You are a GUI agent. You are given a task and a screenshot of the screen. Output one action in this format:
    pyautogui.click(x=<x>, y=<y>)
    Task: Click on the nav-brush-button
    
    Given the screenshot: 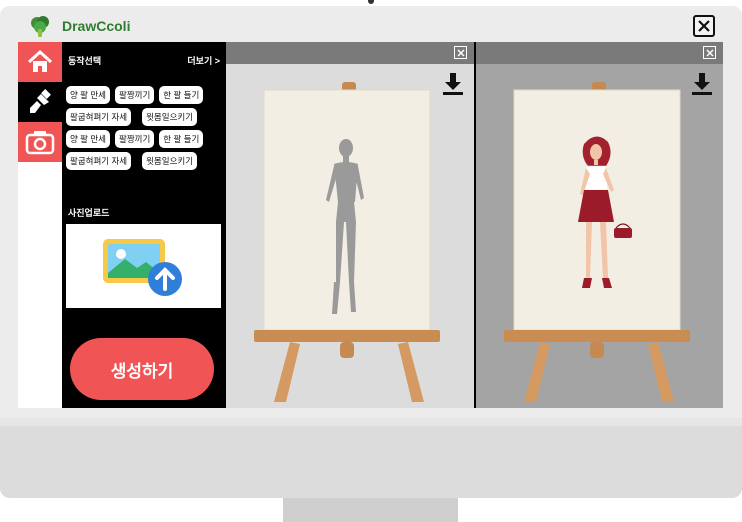 What is the action you would take?
    pyautogui.click(x=40, y=102)
    